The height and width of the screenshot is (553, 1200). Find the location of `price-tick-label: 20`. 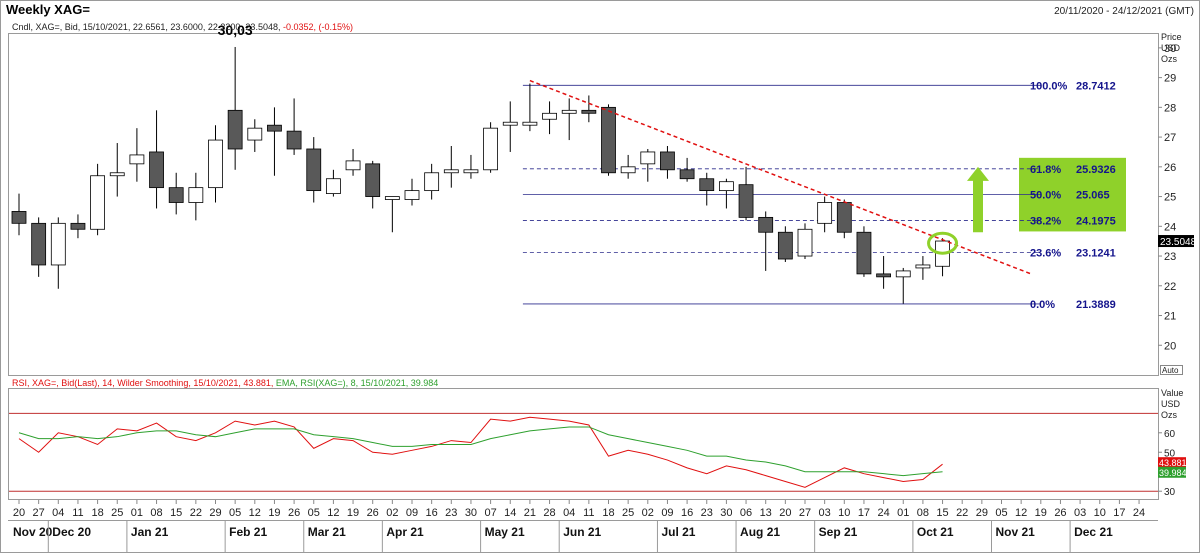

price-tick-label: 20 is located at coordinates (1170, 346).